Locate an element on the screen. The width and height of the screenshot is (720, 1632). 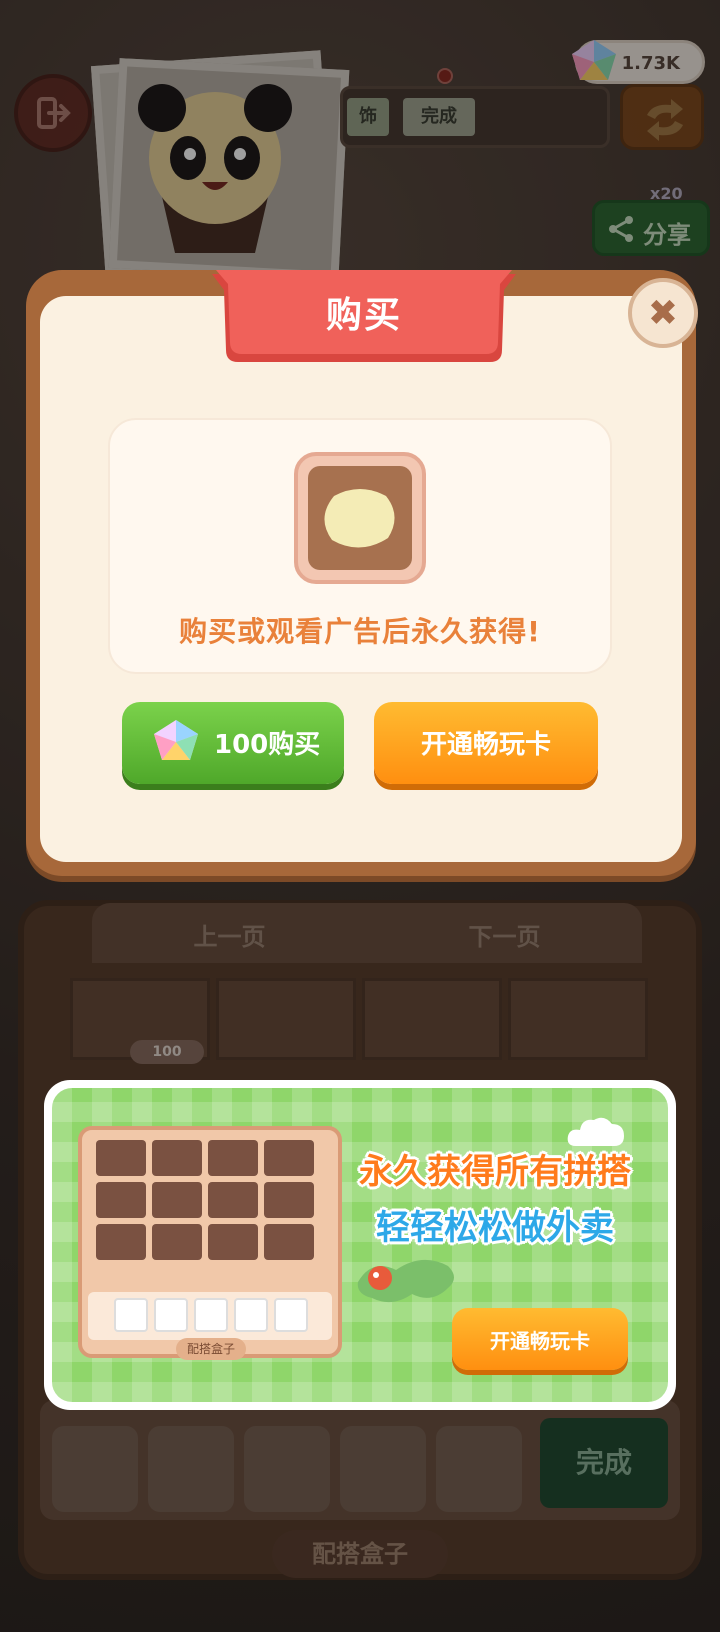
close-button: ✖ is located at coordinates (663, 313).